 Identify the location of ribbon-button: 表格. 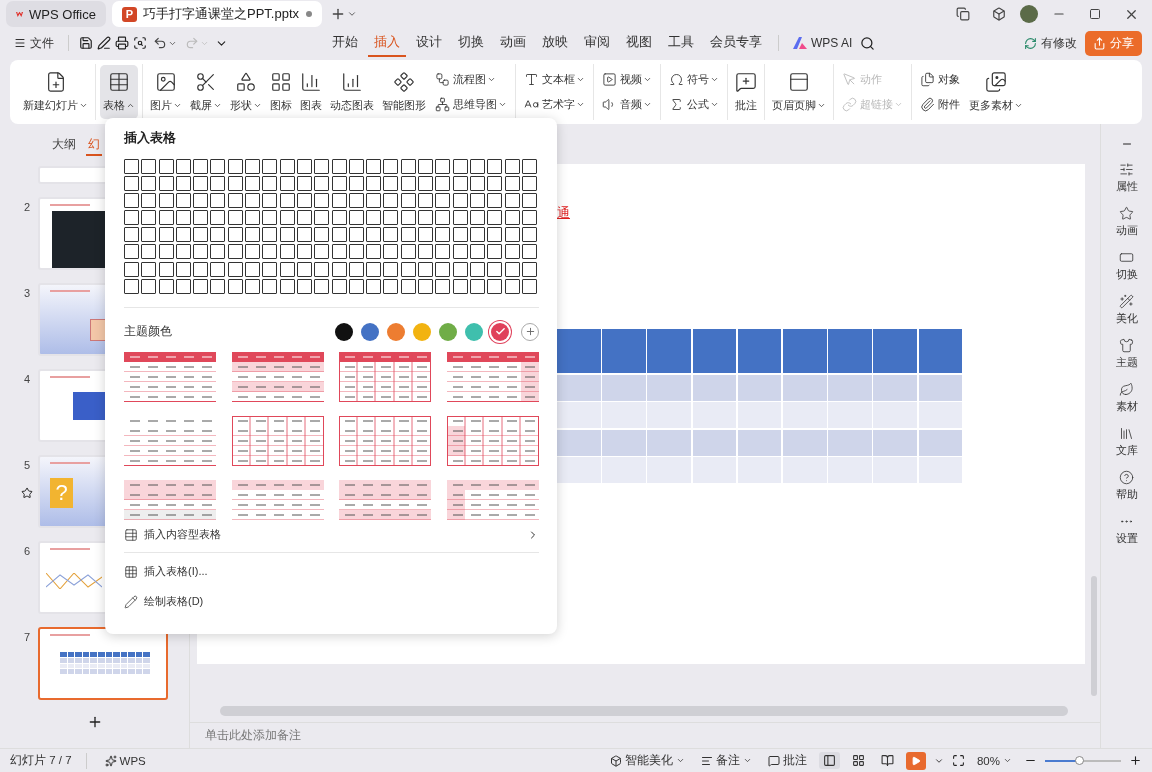
(119, 92).